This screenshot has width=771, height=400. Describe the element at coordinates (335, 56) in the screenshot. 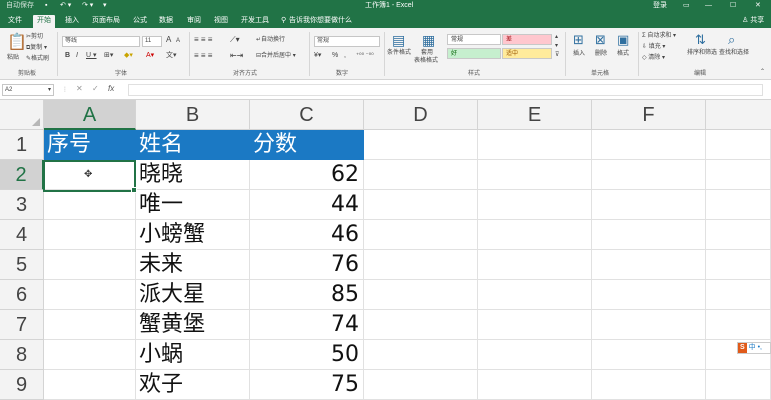

I see `percent-button: %` at that location.